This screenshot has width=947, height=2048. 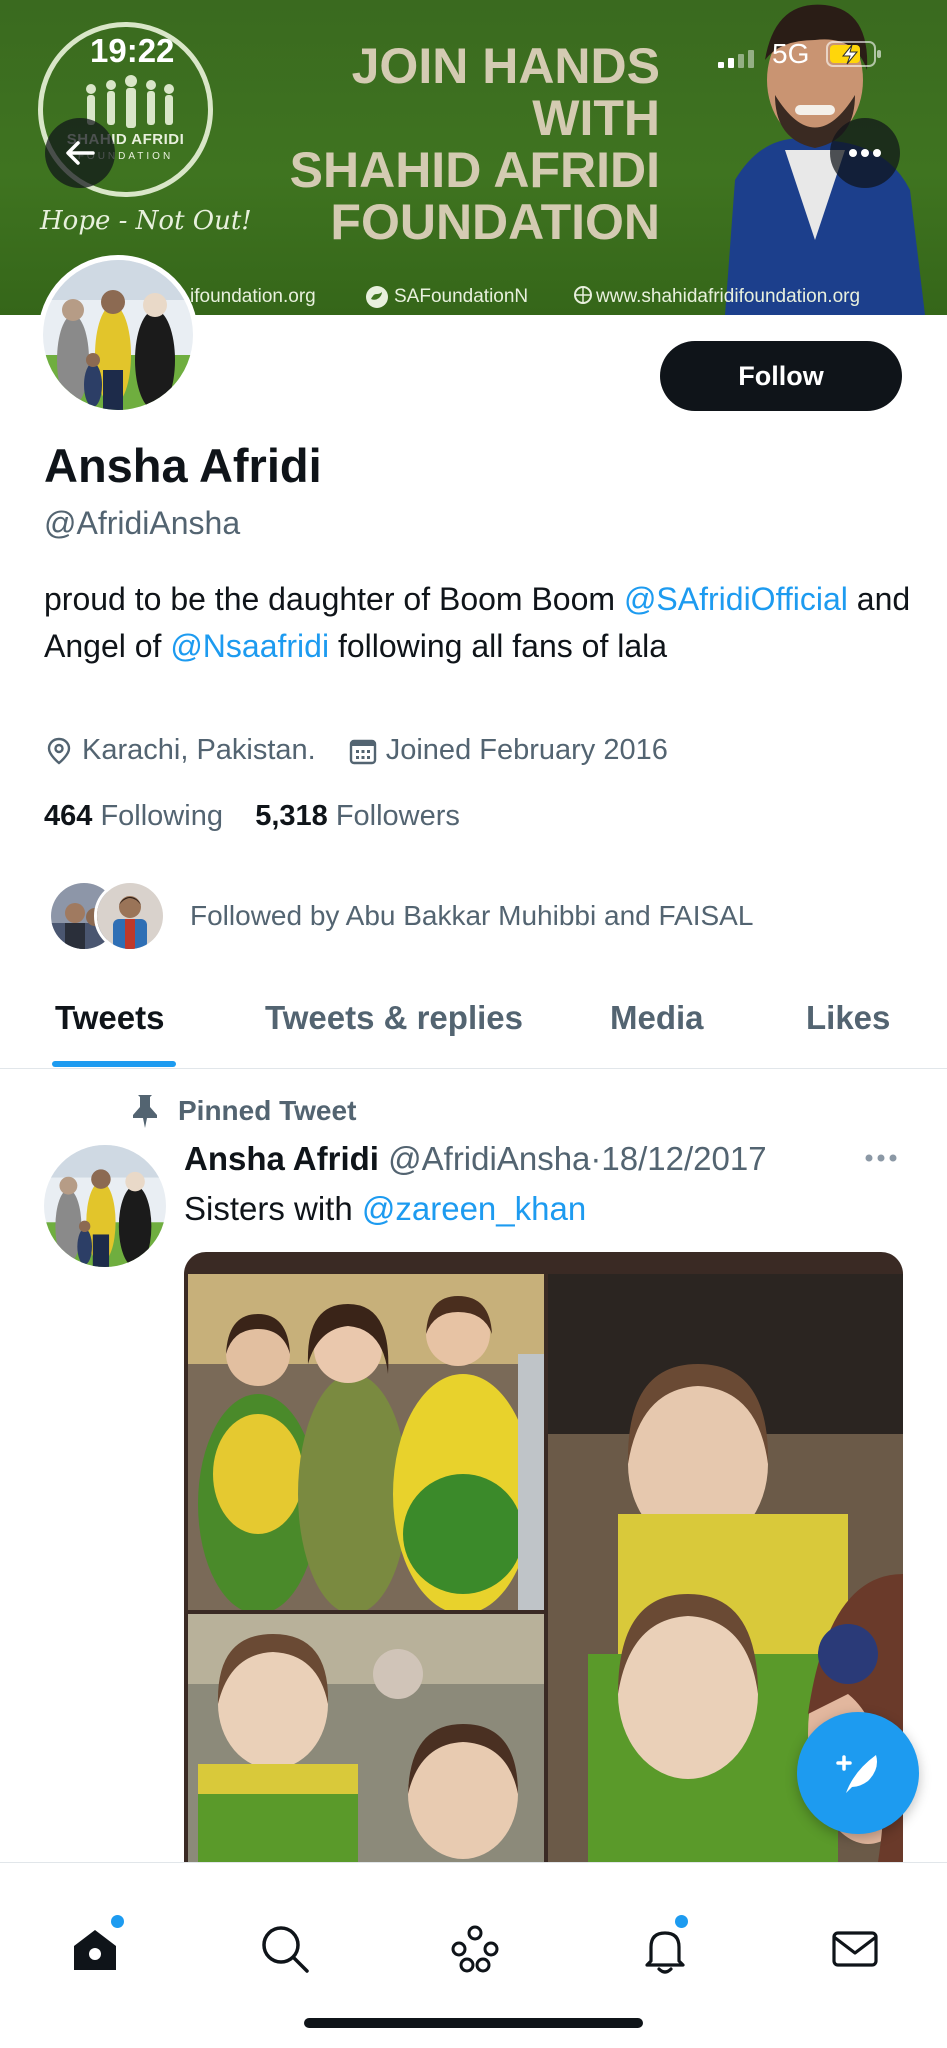 What do you see at coordinates (334, 599) in the screenshot?
I see `bio-text: proud to be the daughter of Boom Boom` at bounding box center [334, 599].